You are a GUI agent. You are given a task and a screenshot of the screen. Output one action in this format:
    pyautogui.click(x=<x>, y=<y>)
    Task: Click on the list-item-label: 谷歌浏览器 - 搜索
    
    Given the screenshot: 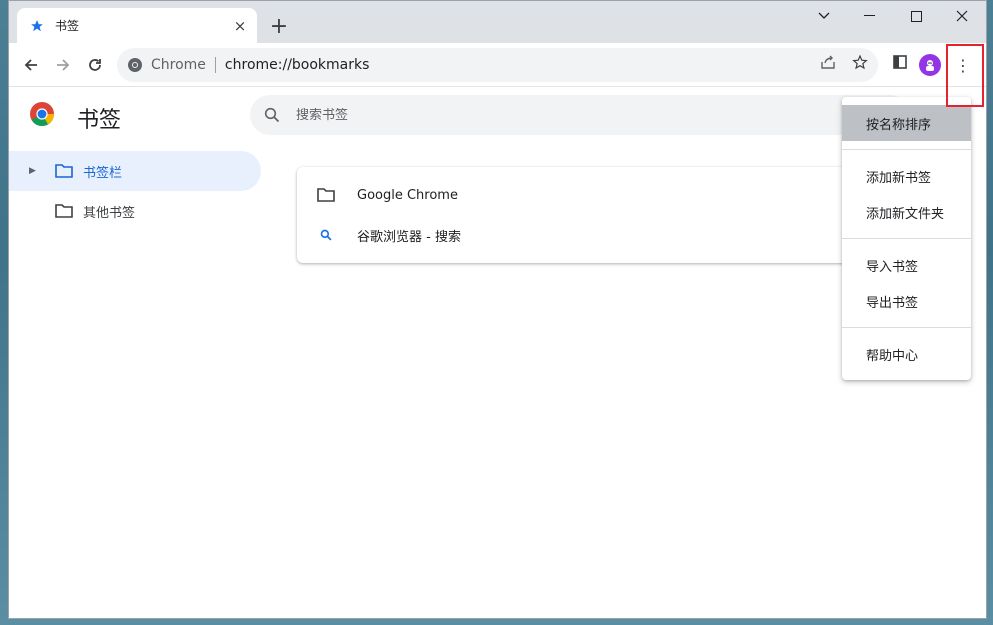 What is the action you would take?
    pyautogui.click(x=409, y=237)
    